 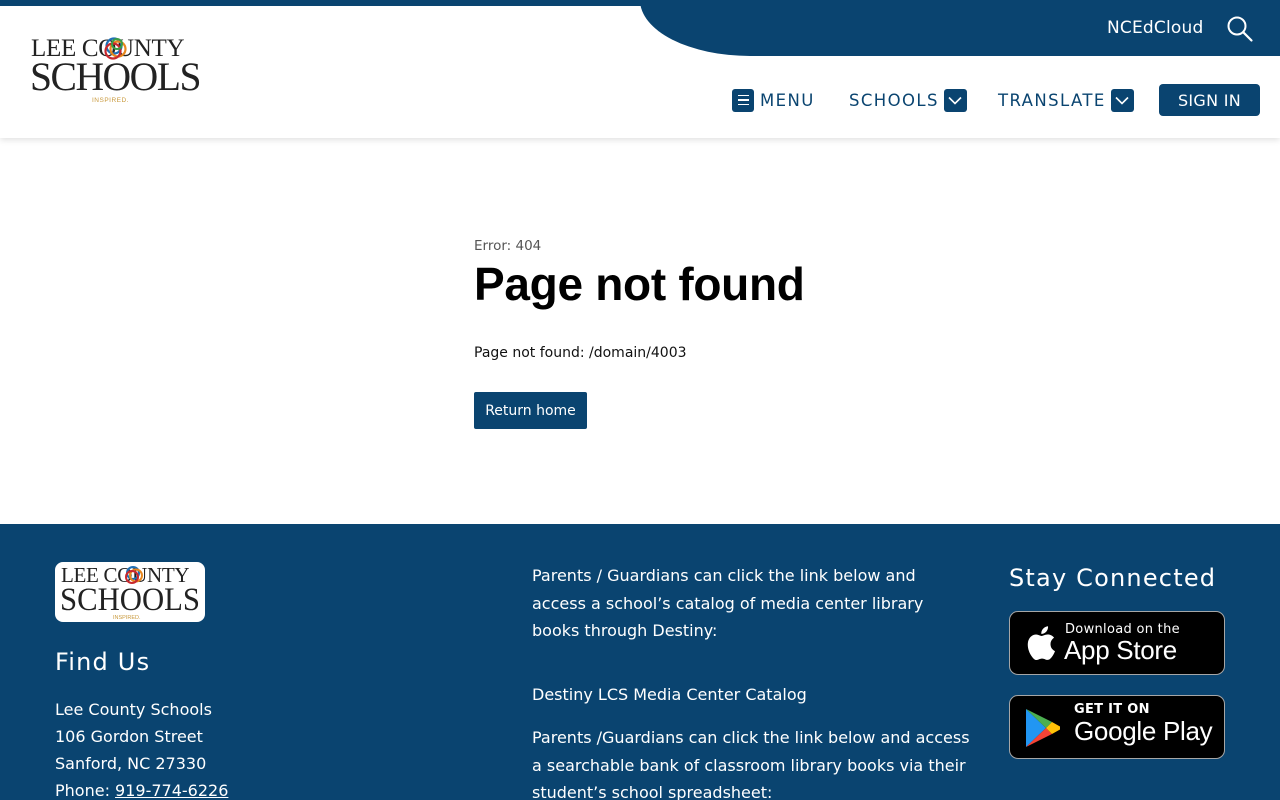 What do you see at coordinates (508, 246) in the screenshot?
I see `error-code: Error: 404` at bounding box center [508, 246].